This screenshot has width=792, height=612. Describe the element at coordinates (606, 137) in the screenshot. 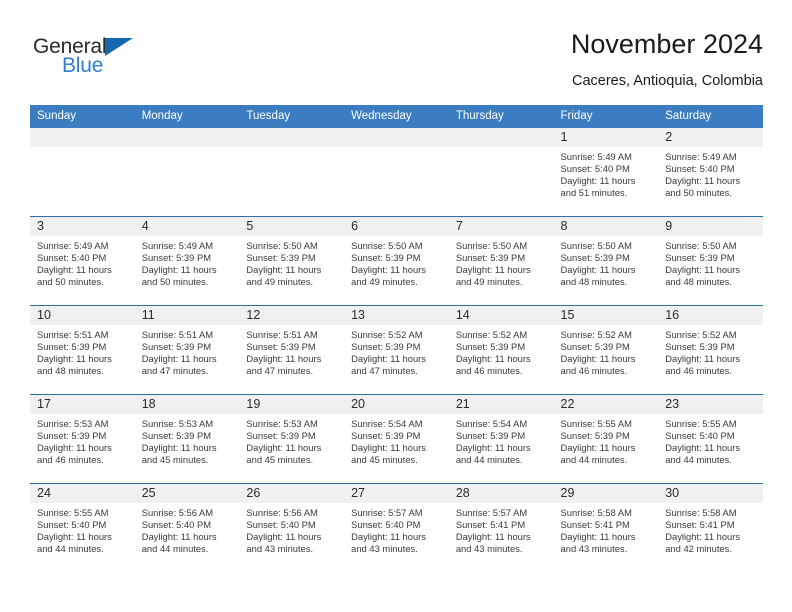

I see `day-number: 1` at that location.